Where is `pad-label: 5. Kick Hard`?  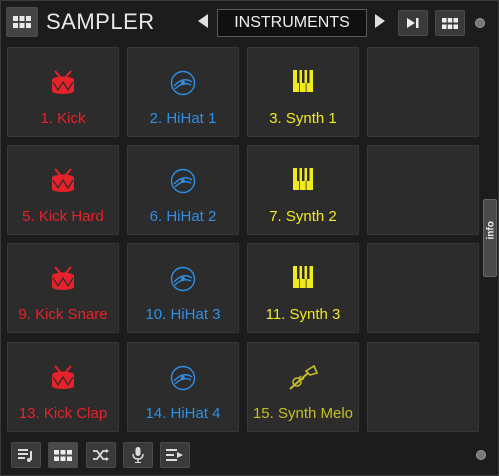 pad-label: 5. Kick Hard is located at coordinates (63, 216).